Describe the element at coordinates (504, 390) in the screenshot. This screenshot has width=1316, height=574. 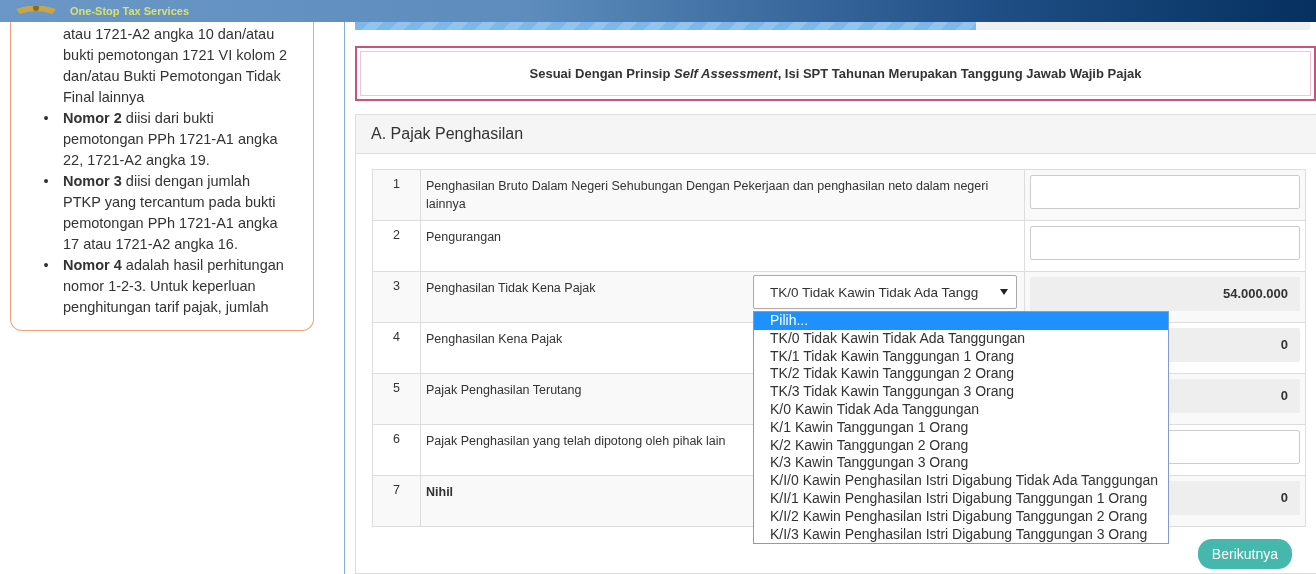
I see `row-label: Pajak Penghasilan Terutang` at that location.